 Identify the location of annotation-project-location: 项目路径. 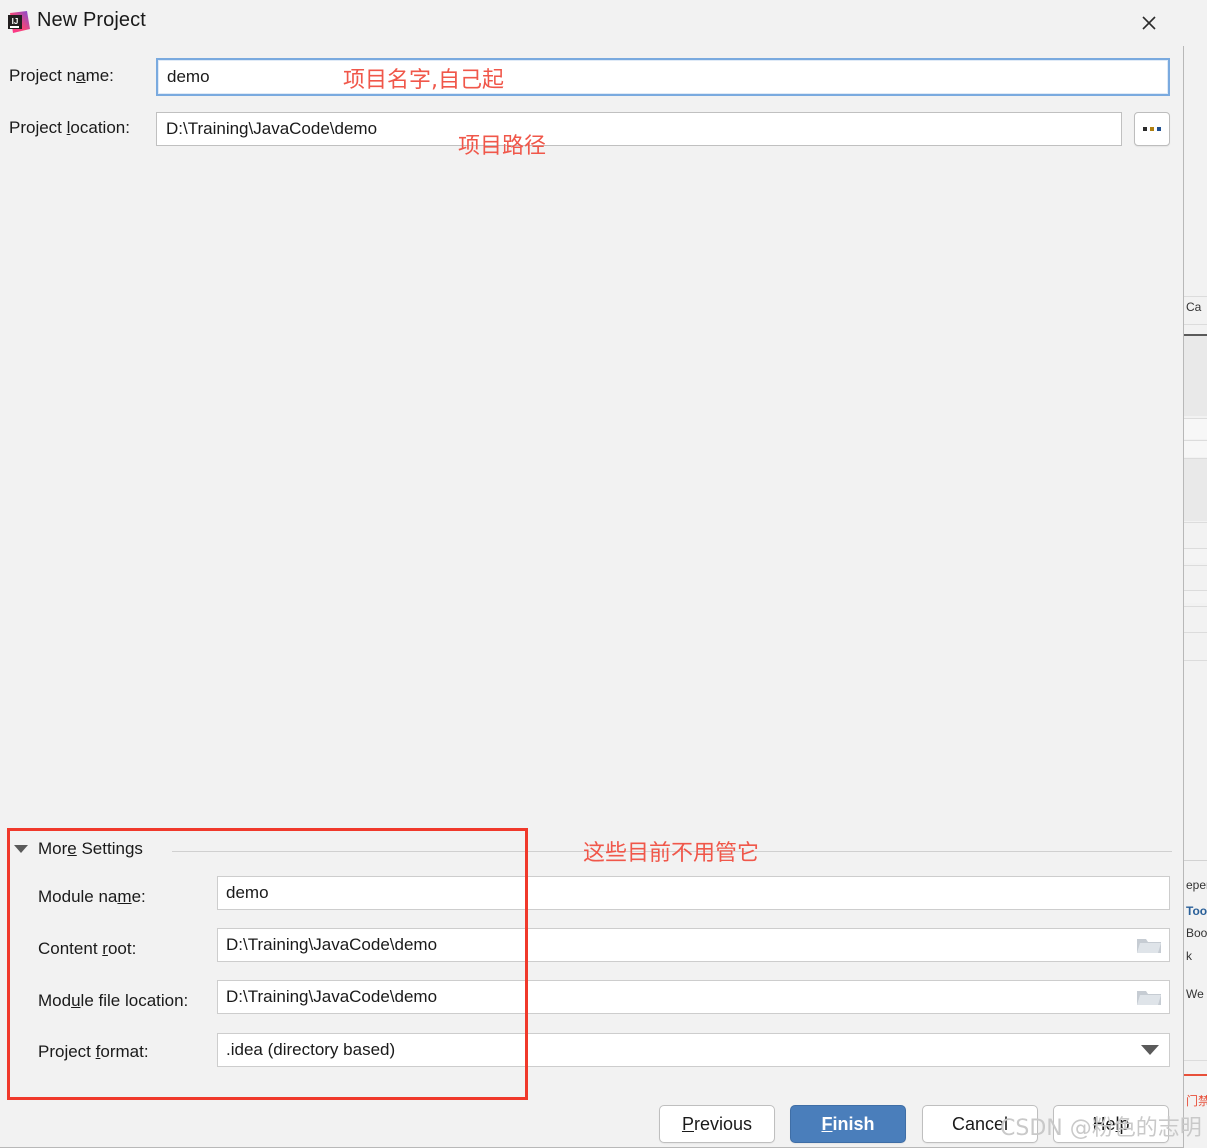
(502, 146).